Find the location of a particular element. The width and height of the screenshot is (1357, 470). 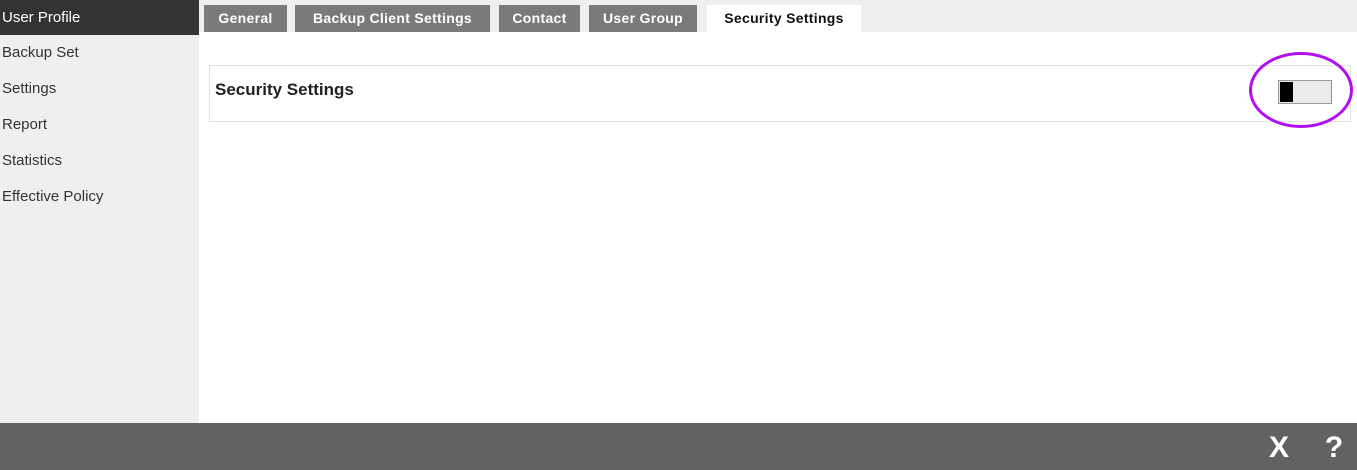

close-button: X is located at coordinates (1279, 446).